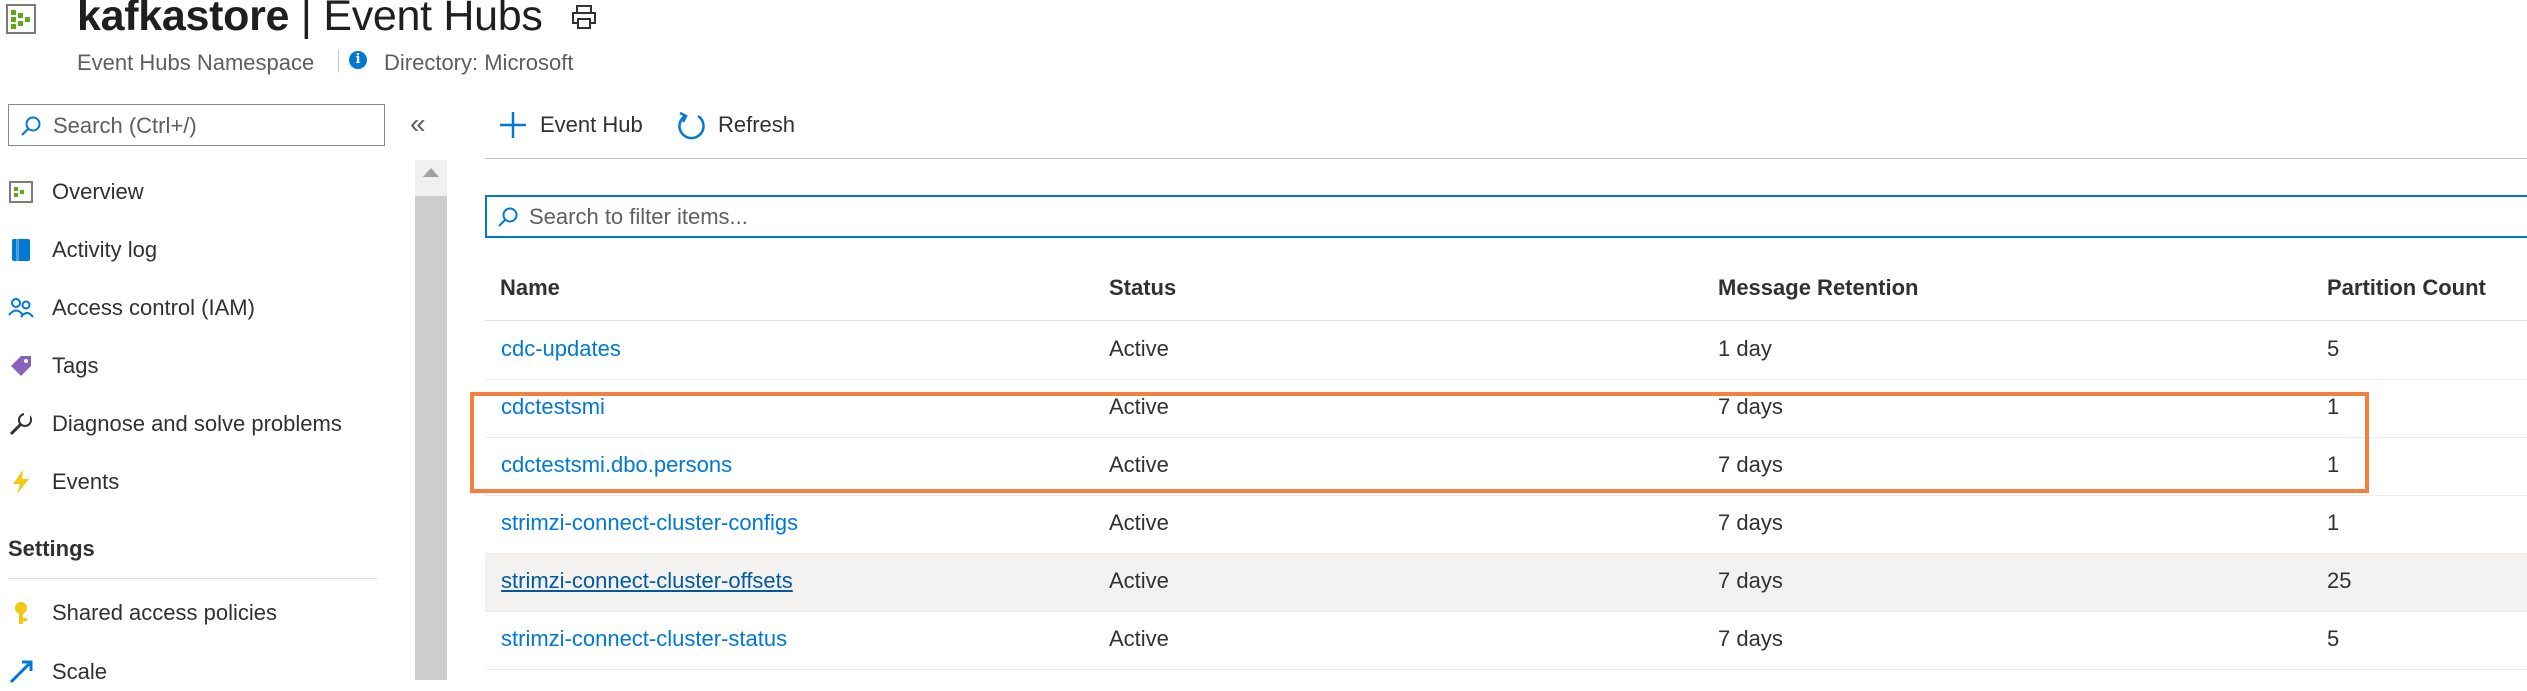  What do you see at coordinates (75, 365) in the screenshot?
I see `nav-item-label: Tags` at bounding box center [75, 365].